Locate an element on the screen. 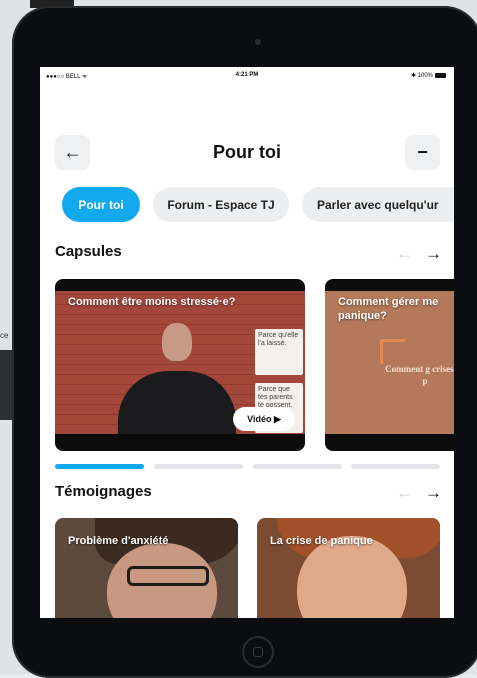 The height and width of the screenshot is (678, 477). home-button is located at coordinates (258, 652).